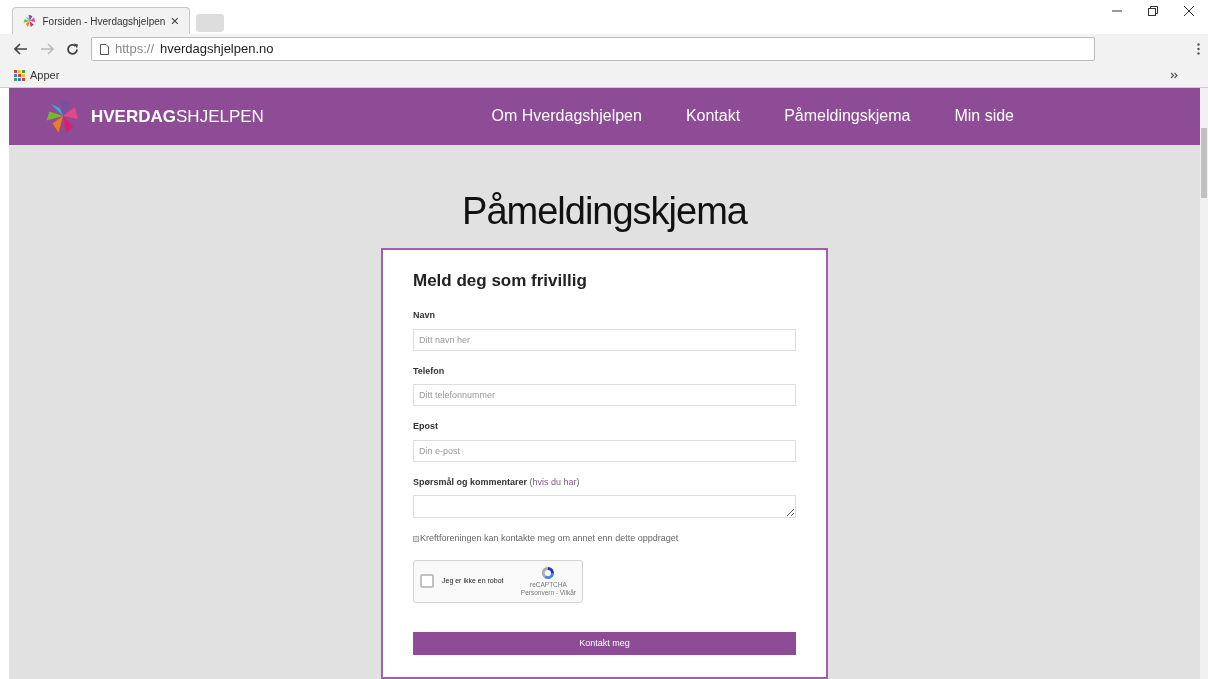 The height and width of the screenshot is (679, 1208). Describe the element at coordinates (427, 581) in the screenshot. I see `captcha-checkbox` at that location.